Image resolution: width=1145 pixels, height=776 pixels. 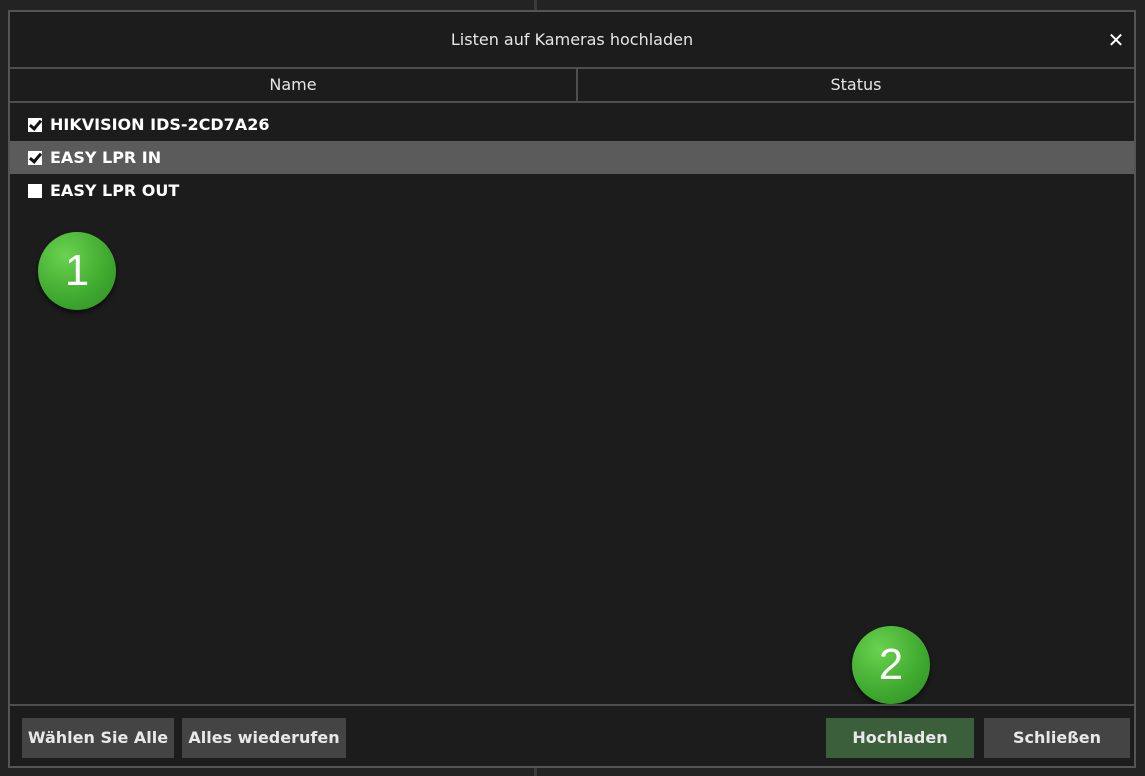 What do you see at coordinates (900, 738) in the screenshot?
I see `upload-button: Hochladen` at bounding box center [900, 738].